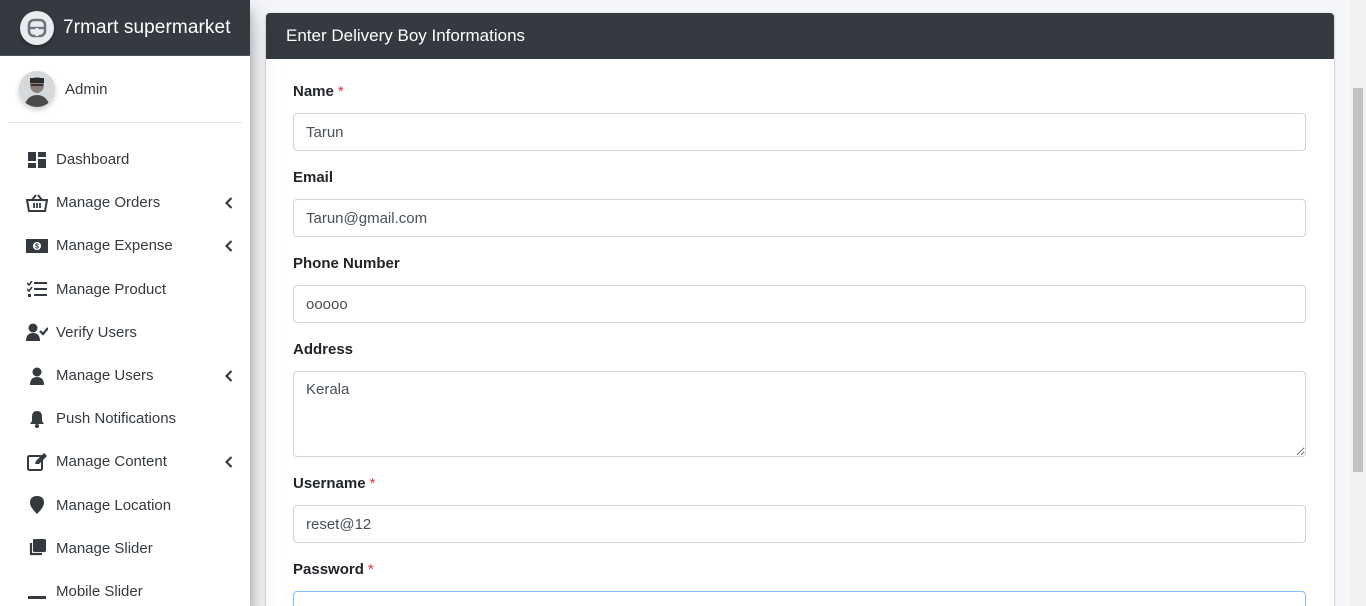  I want to click on minus-icon, so click(37, 591).